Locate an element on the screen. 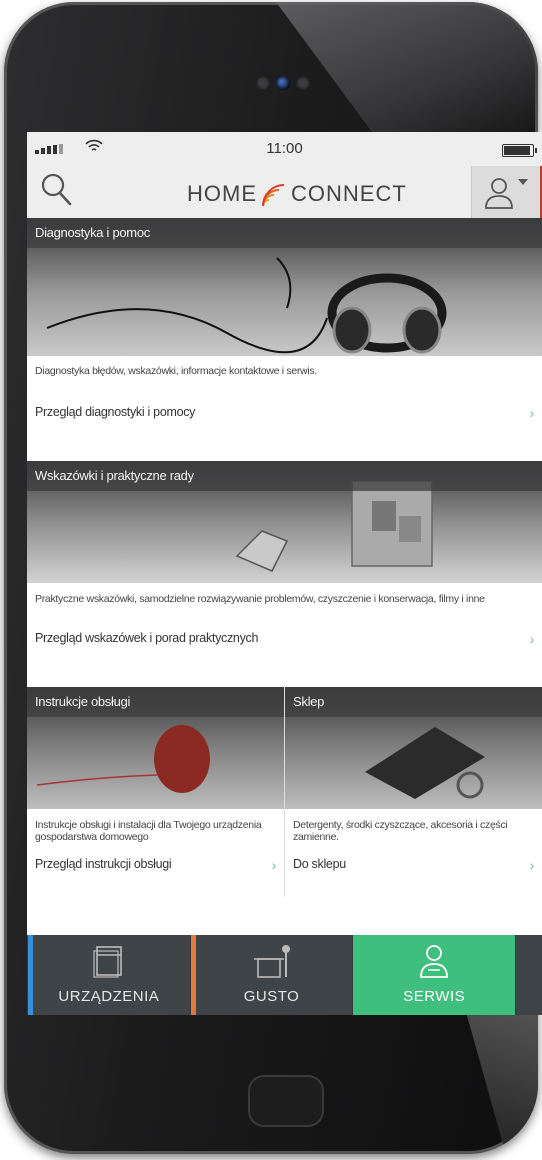 This screenshot has height=1160, width=542. camera-lens-icon is located at coordinates (283, 83).